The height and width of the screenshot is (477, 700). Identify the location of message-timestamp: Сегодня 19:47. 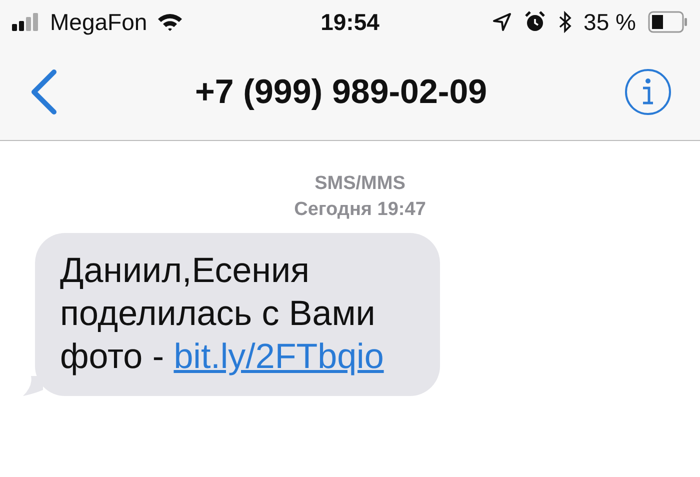
(360, 210).